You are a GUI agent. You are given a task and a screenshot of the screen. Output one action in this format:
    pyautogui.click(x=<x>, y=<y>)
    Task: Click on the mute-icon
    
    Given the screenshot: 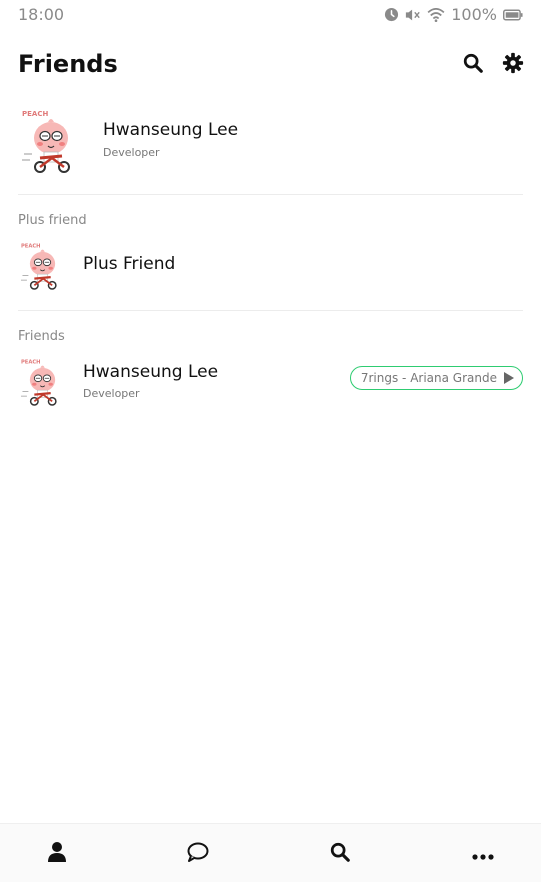 What is the action you would take?
    pyautogui.click(x=413, y=15)
    